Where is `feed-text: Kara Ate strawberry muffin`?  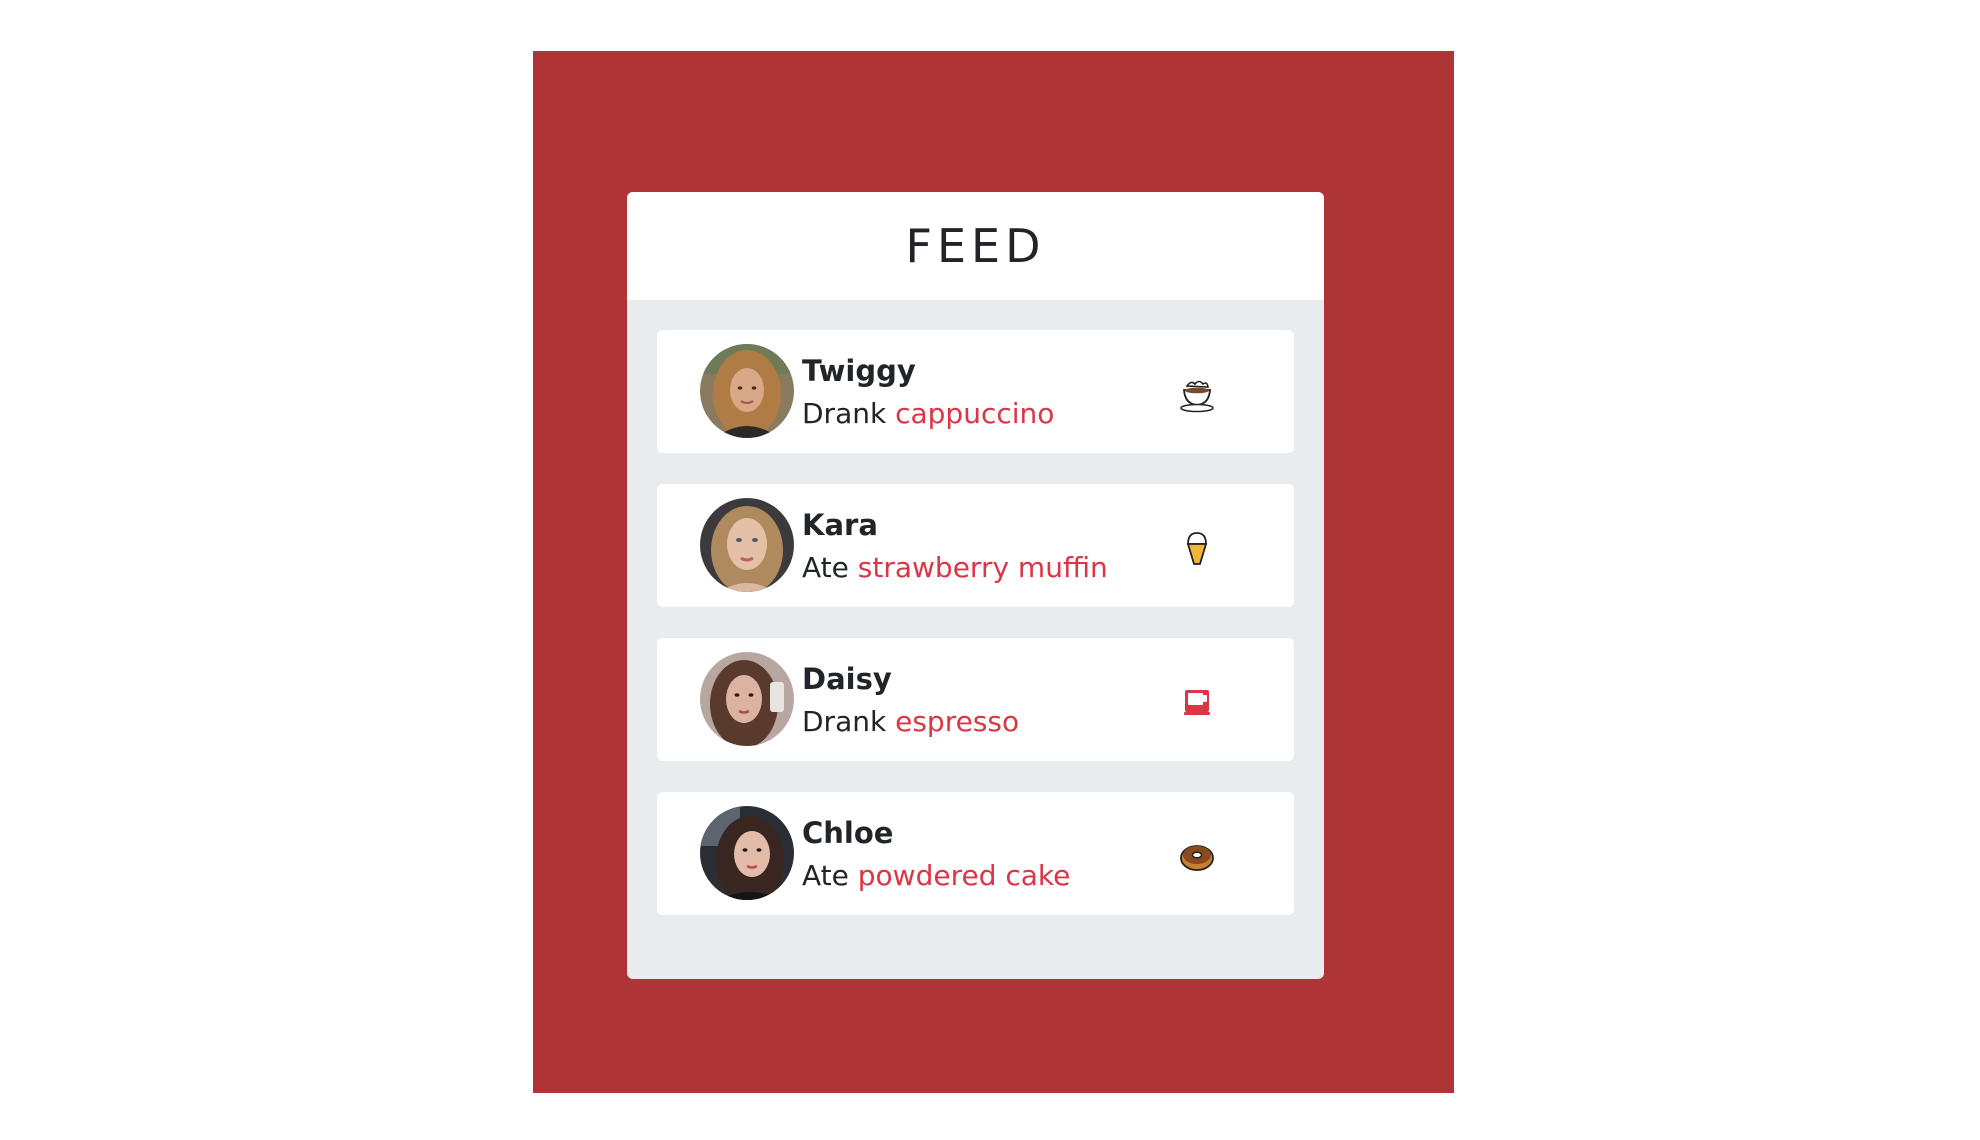
feed-text: Kara Ate strawberry muffin is located at coordinates (955, 549).